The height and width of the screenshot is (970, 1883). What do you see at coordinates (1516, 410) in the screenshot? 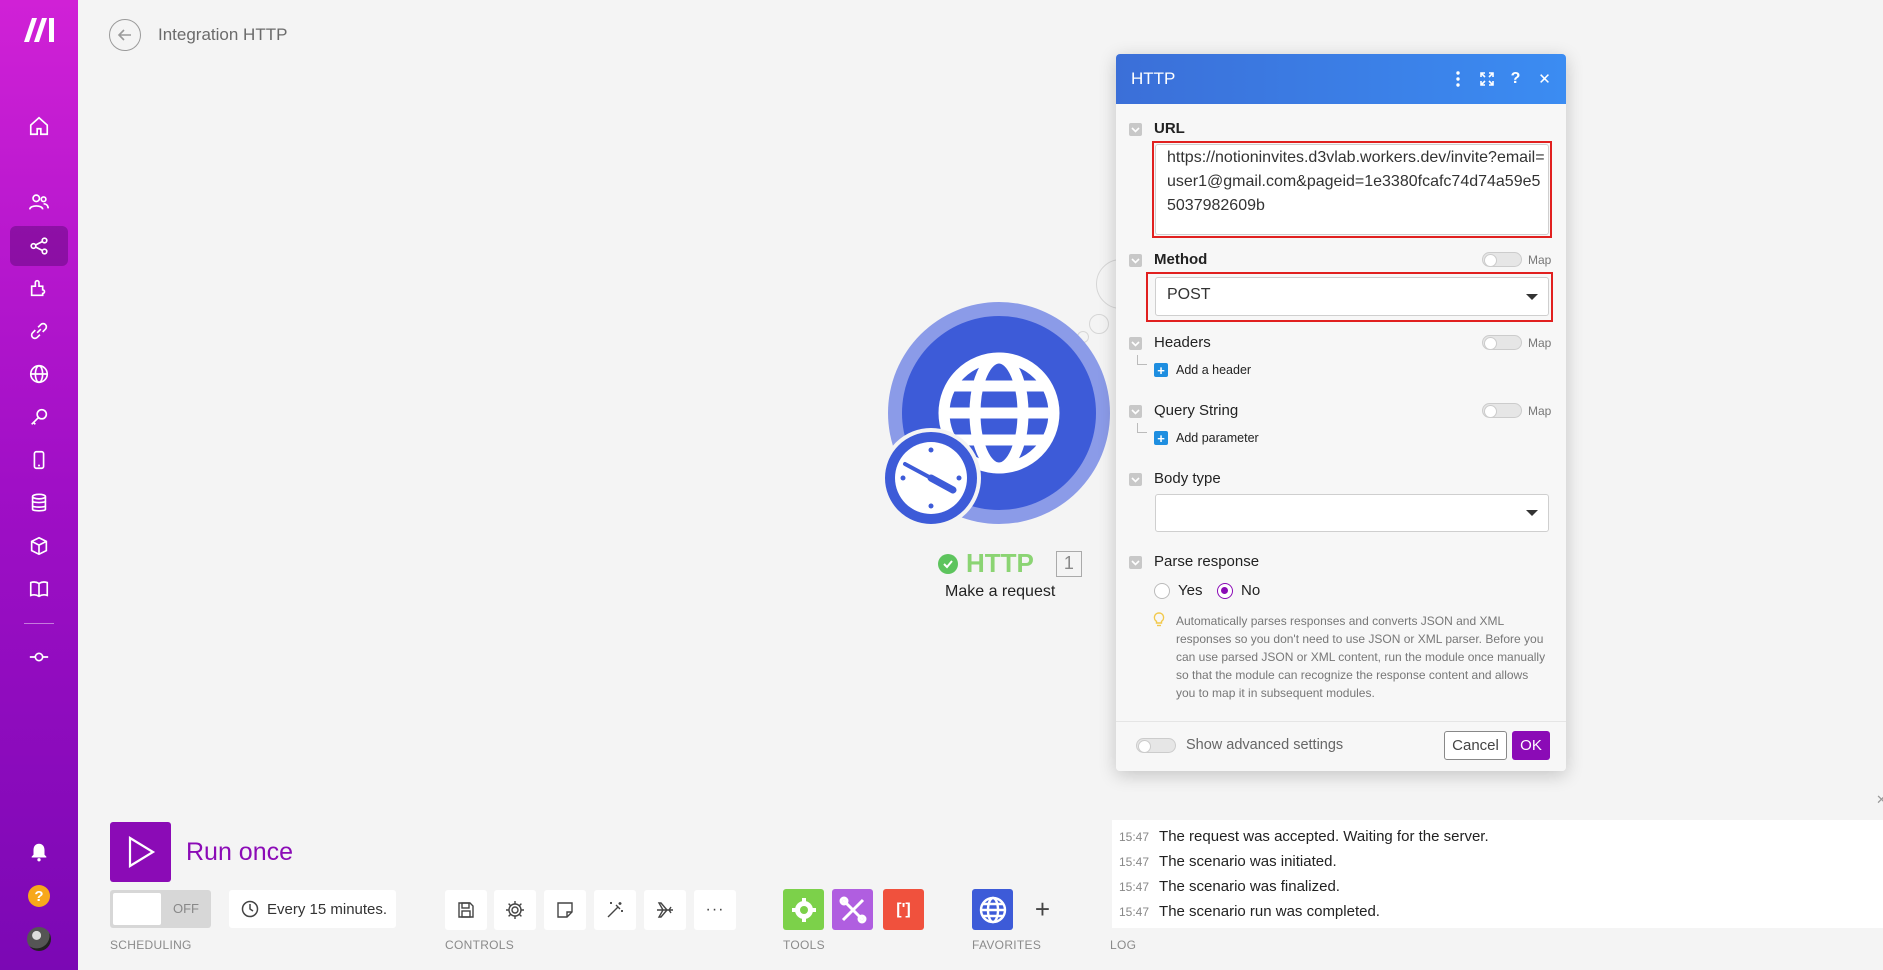
I see `query-map-toggle: Map` at bounding box center [1516, 410].